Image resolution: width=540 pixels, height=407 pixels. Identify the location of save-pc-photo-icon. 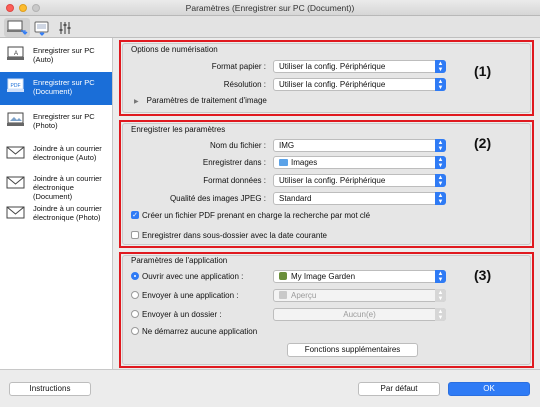
(15, 119).